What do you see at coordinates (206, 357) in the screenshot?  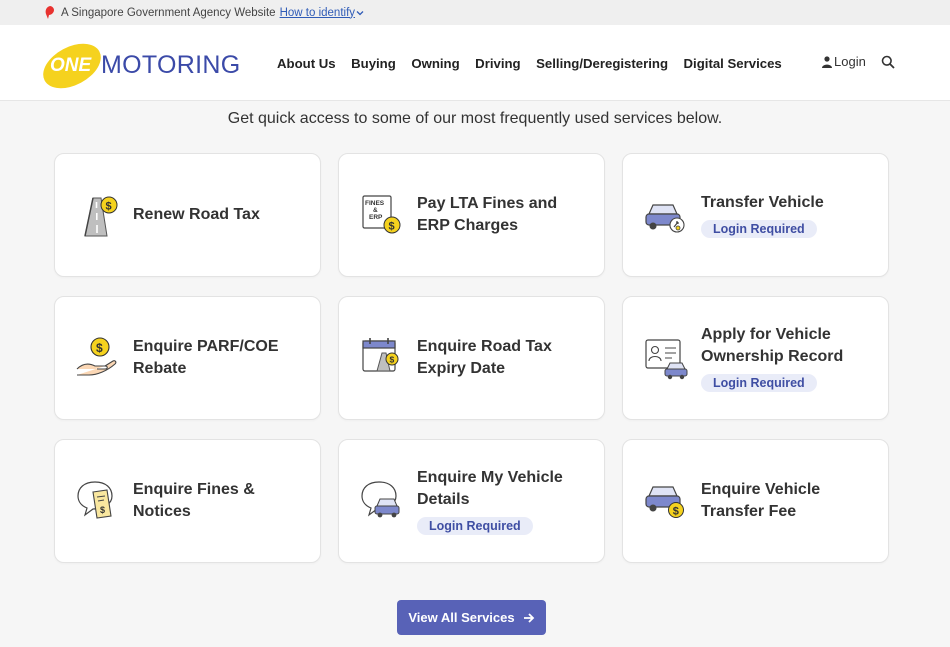 I see `service-title: Enquire PARF/COE Rebate` at bounding box center [206, 357].